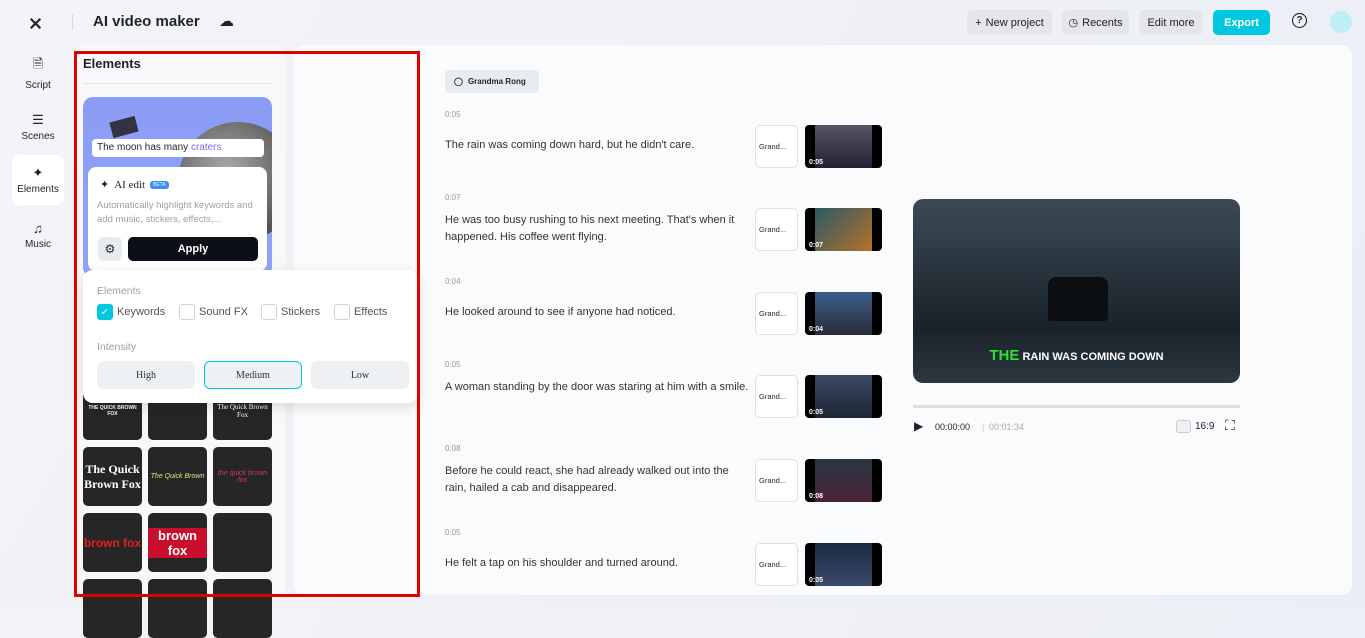  I want to click on nav-elements: ✦ Elements, so click(38, 180).